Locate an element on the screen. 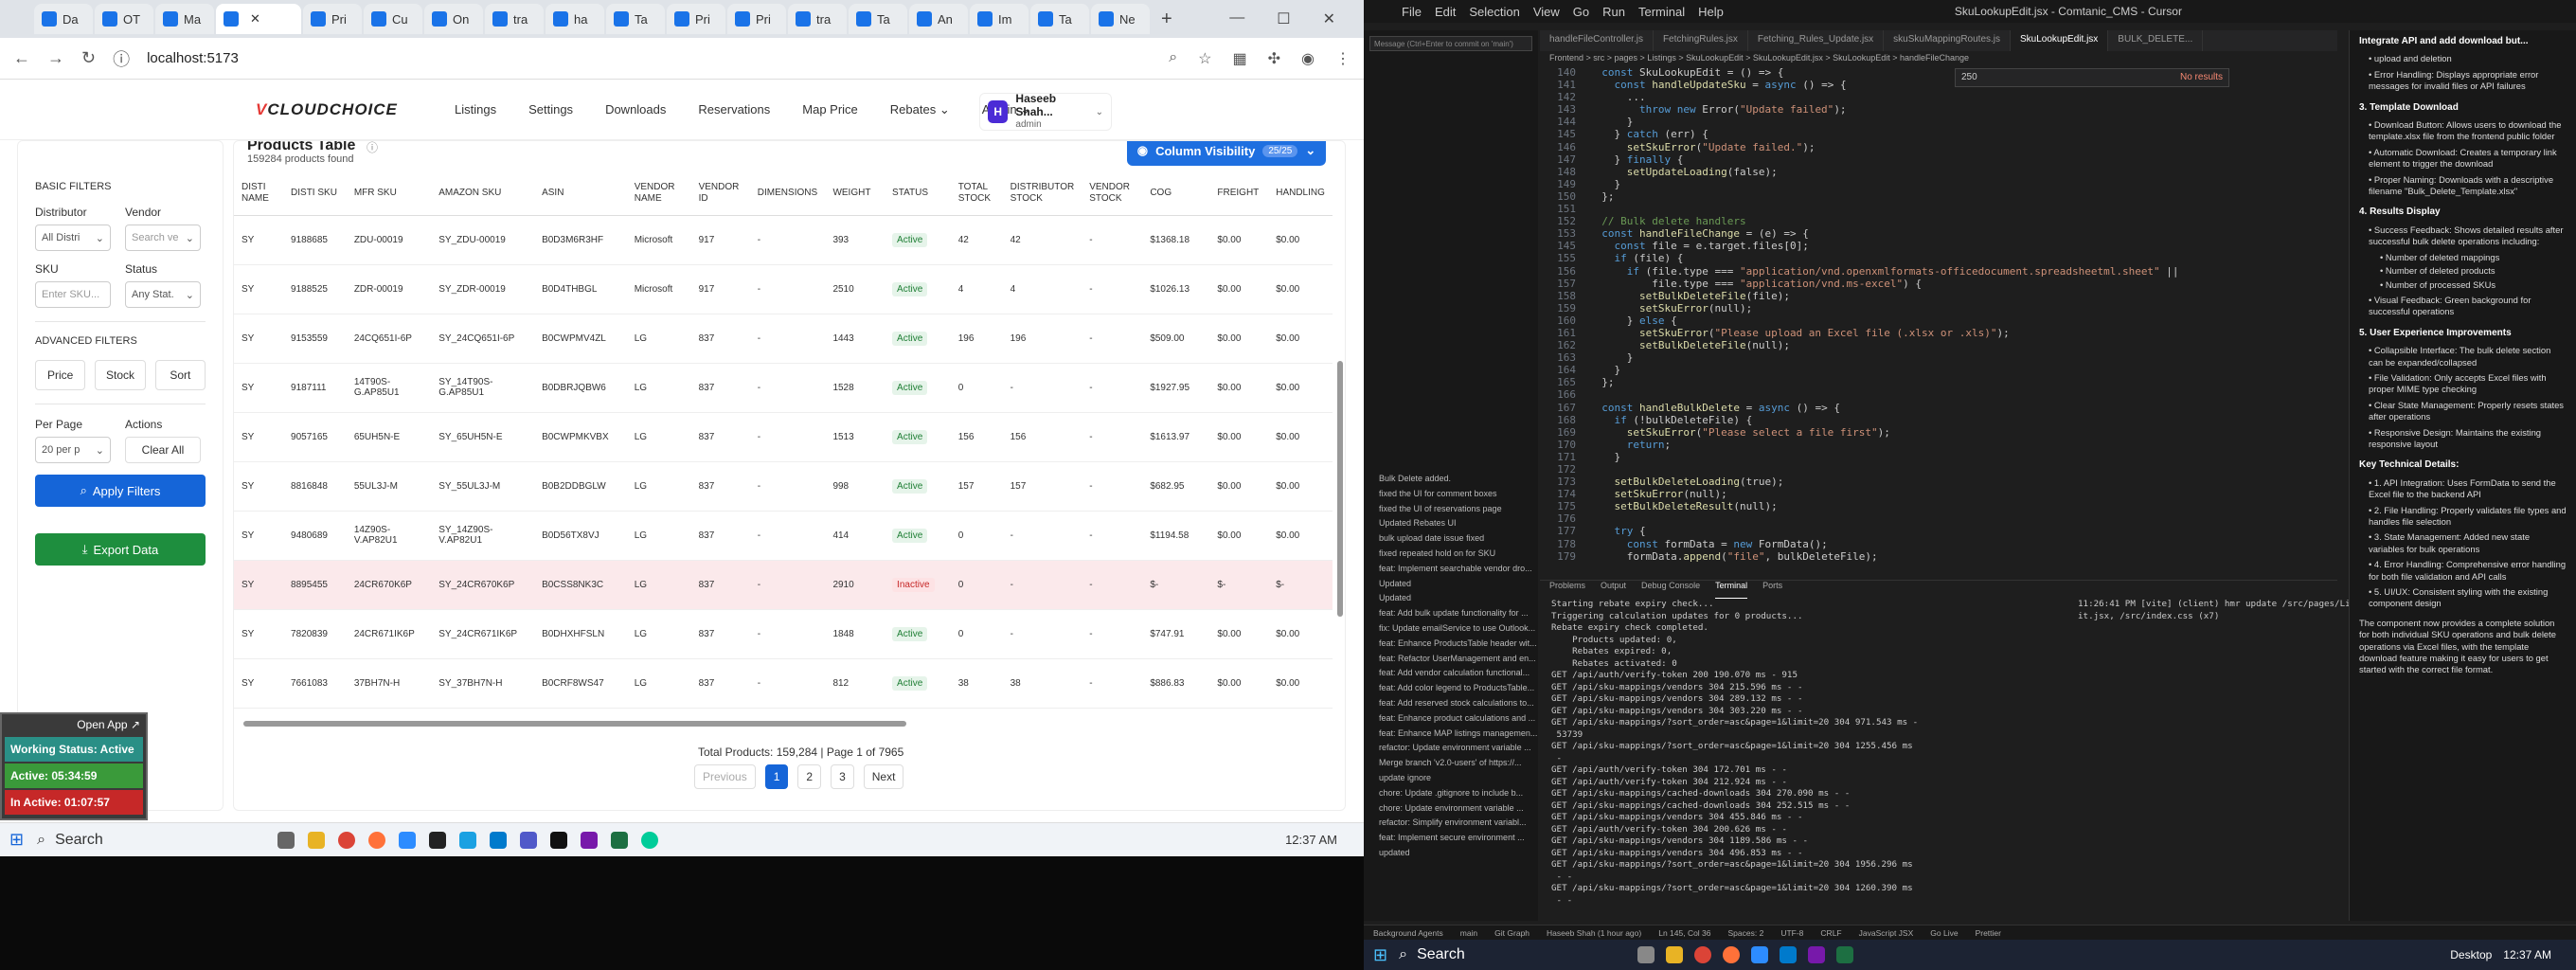 The height and width of the screenshot is (970, 2576). chrome-icon is located at coordinates (347, 840).